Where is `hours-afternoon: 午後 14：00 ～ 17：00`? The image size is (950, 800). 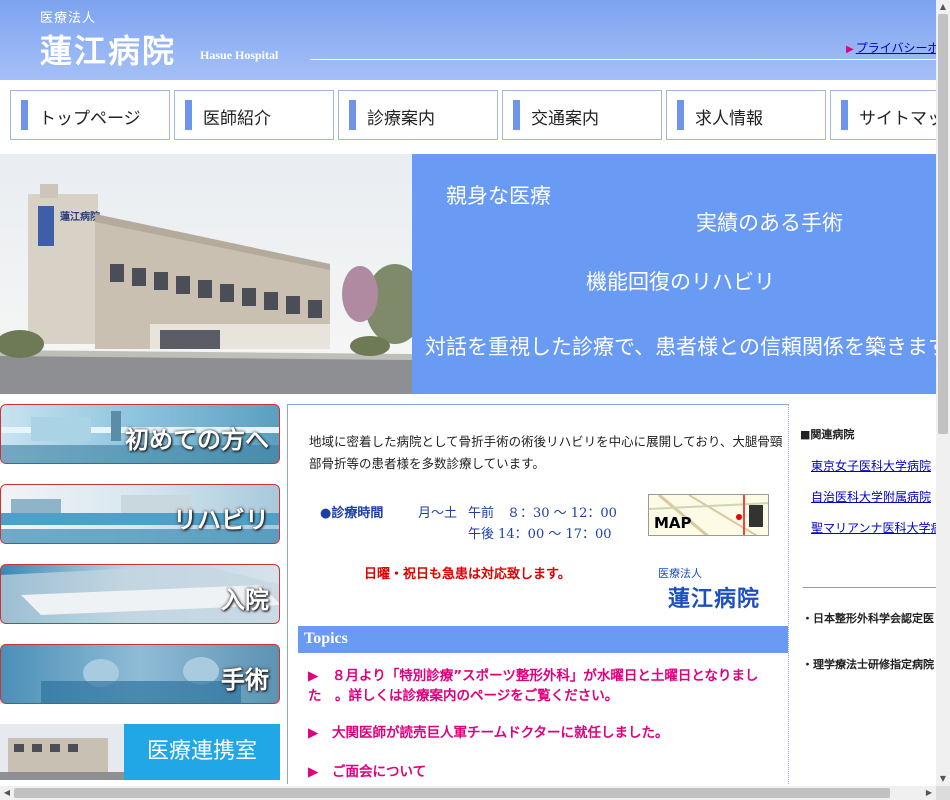
hours-afternoon: 午後 14：00 ～ 17：00 is located at coordinates (540, 534).